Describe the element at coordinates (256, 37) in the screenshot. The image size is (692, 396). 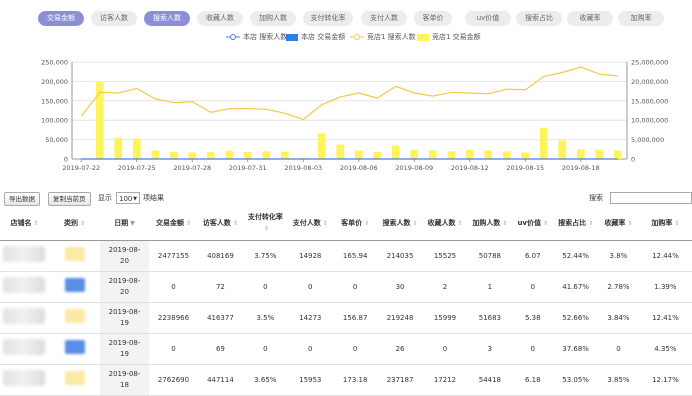
I see `legend-item-store-search: 本店 搜索人数` at that location.